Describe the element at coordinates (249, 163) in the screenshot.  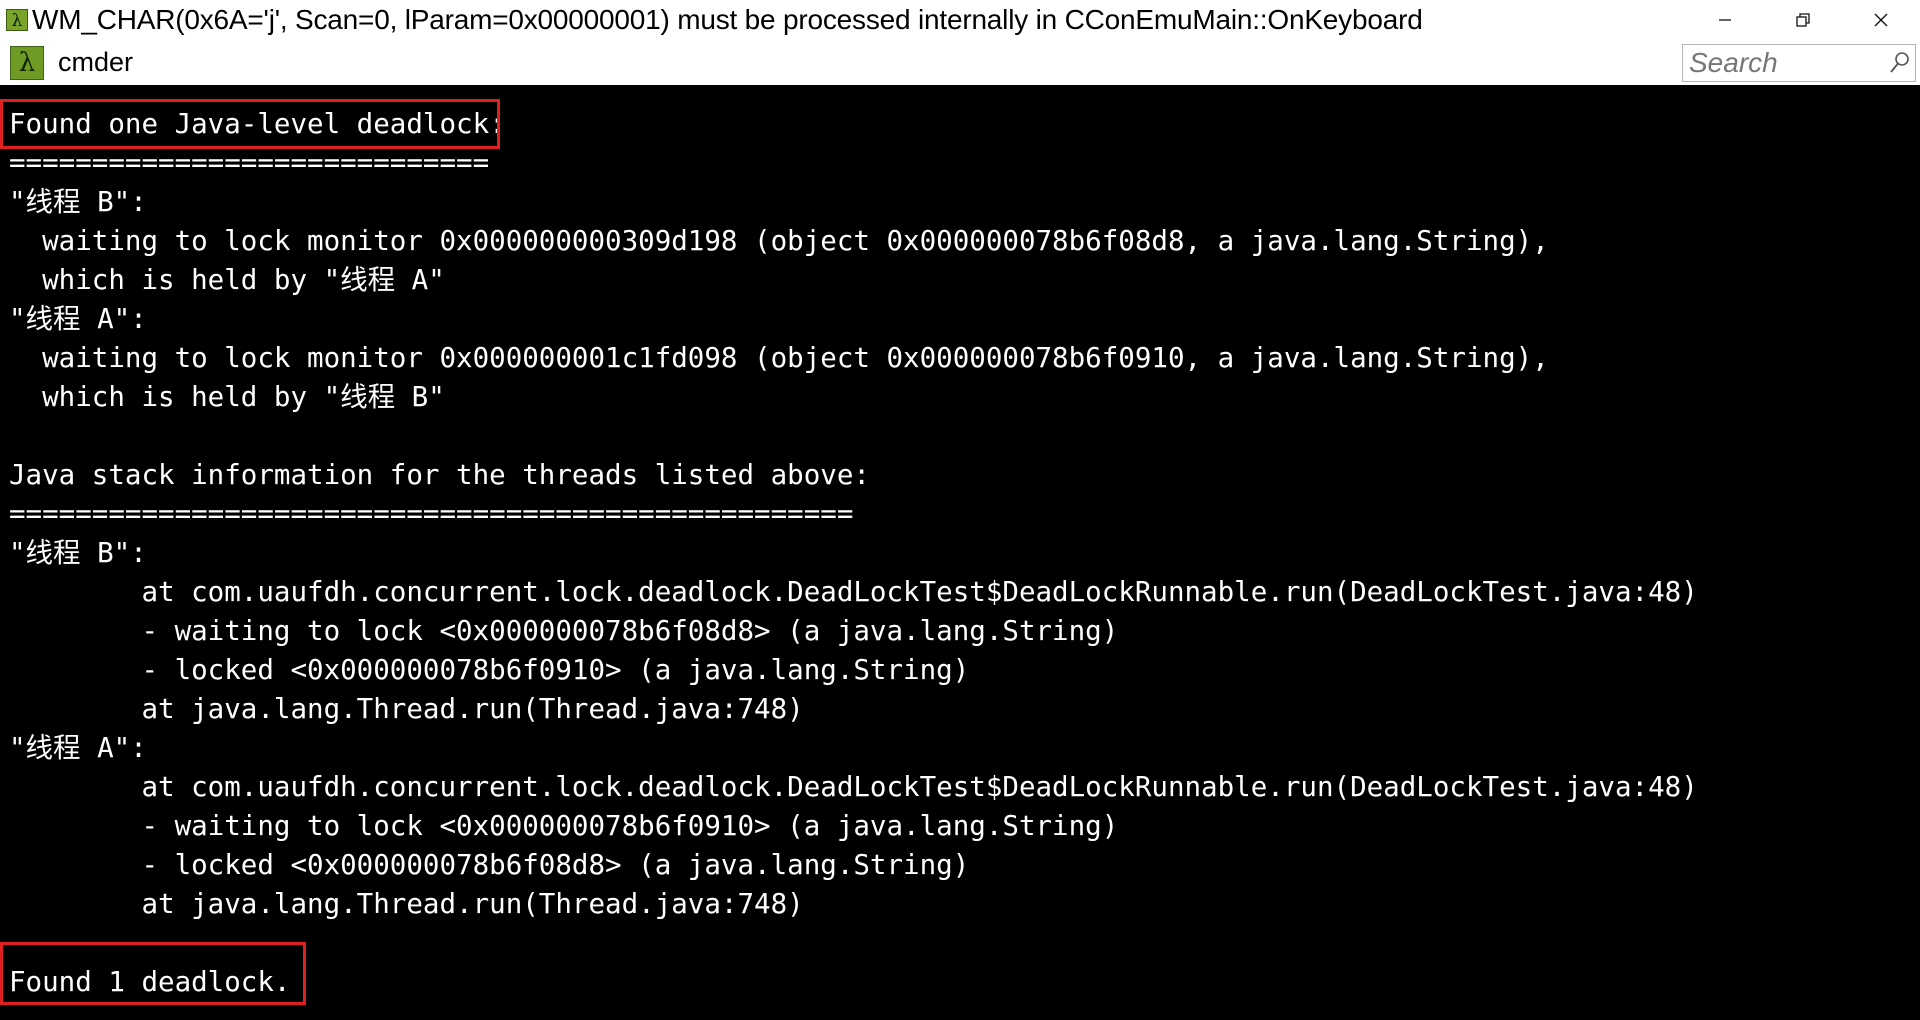
I see `console-line: =============================` at that location.